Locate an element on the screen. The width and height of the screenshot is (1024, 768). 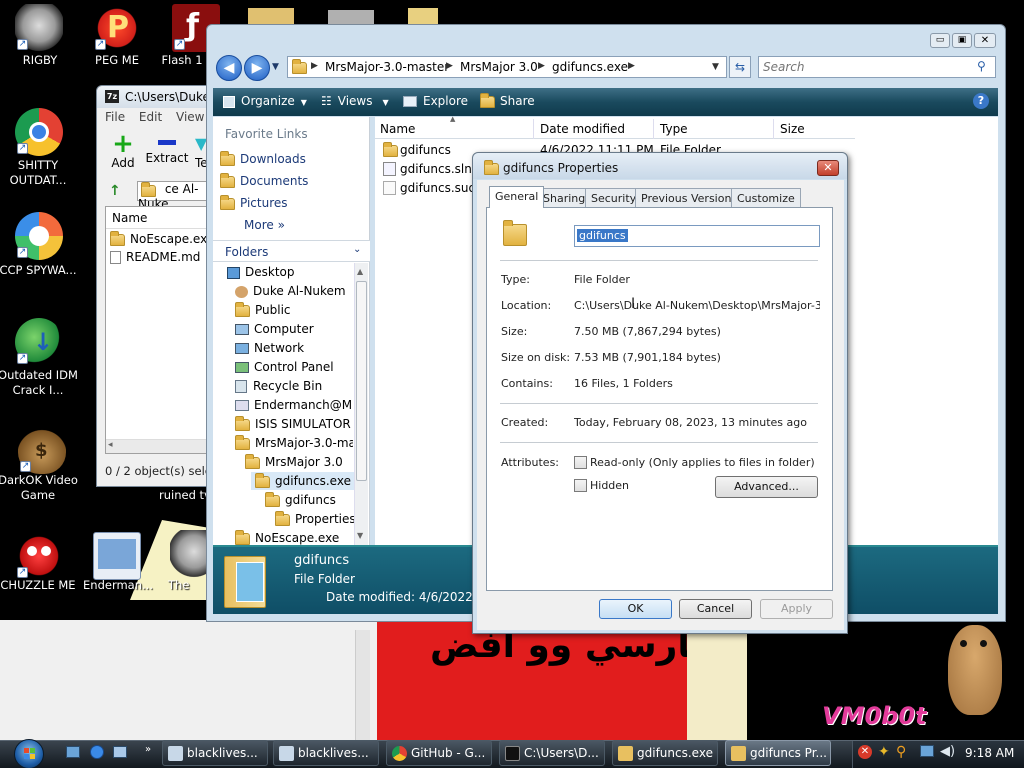
suo-file-icon is located at coordinates (389, 188).